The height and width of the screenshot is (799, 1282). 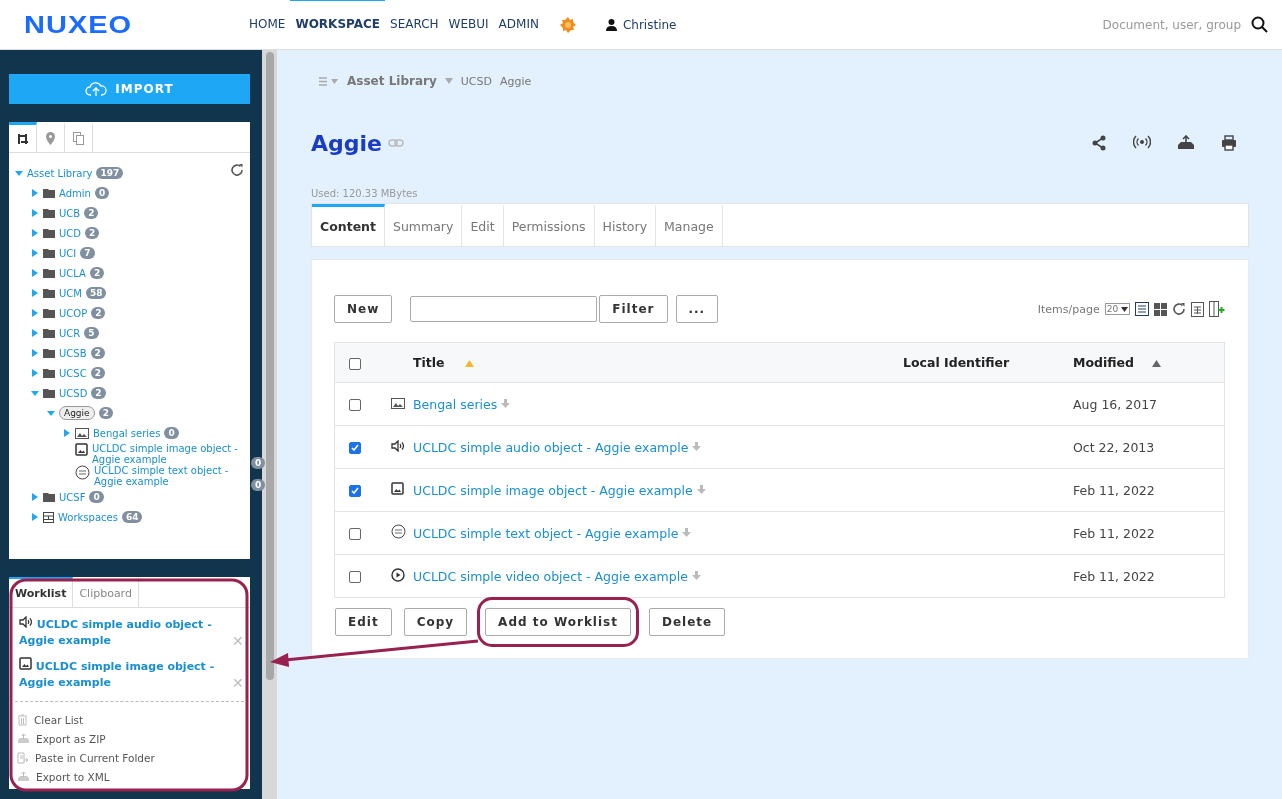 What do you see at coordinates (73, 776) in the screenshot?
I see `worklist-action: Export to XML` at bounding box center [73, 776].